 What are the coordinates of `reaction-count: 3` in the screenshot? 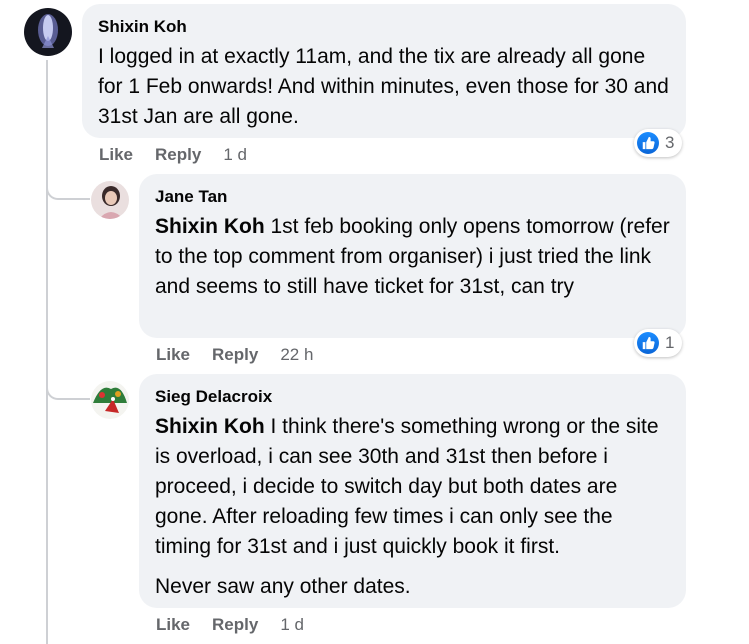 It's located at (670, 142).